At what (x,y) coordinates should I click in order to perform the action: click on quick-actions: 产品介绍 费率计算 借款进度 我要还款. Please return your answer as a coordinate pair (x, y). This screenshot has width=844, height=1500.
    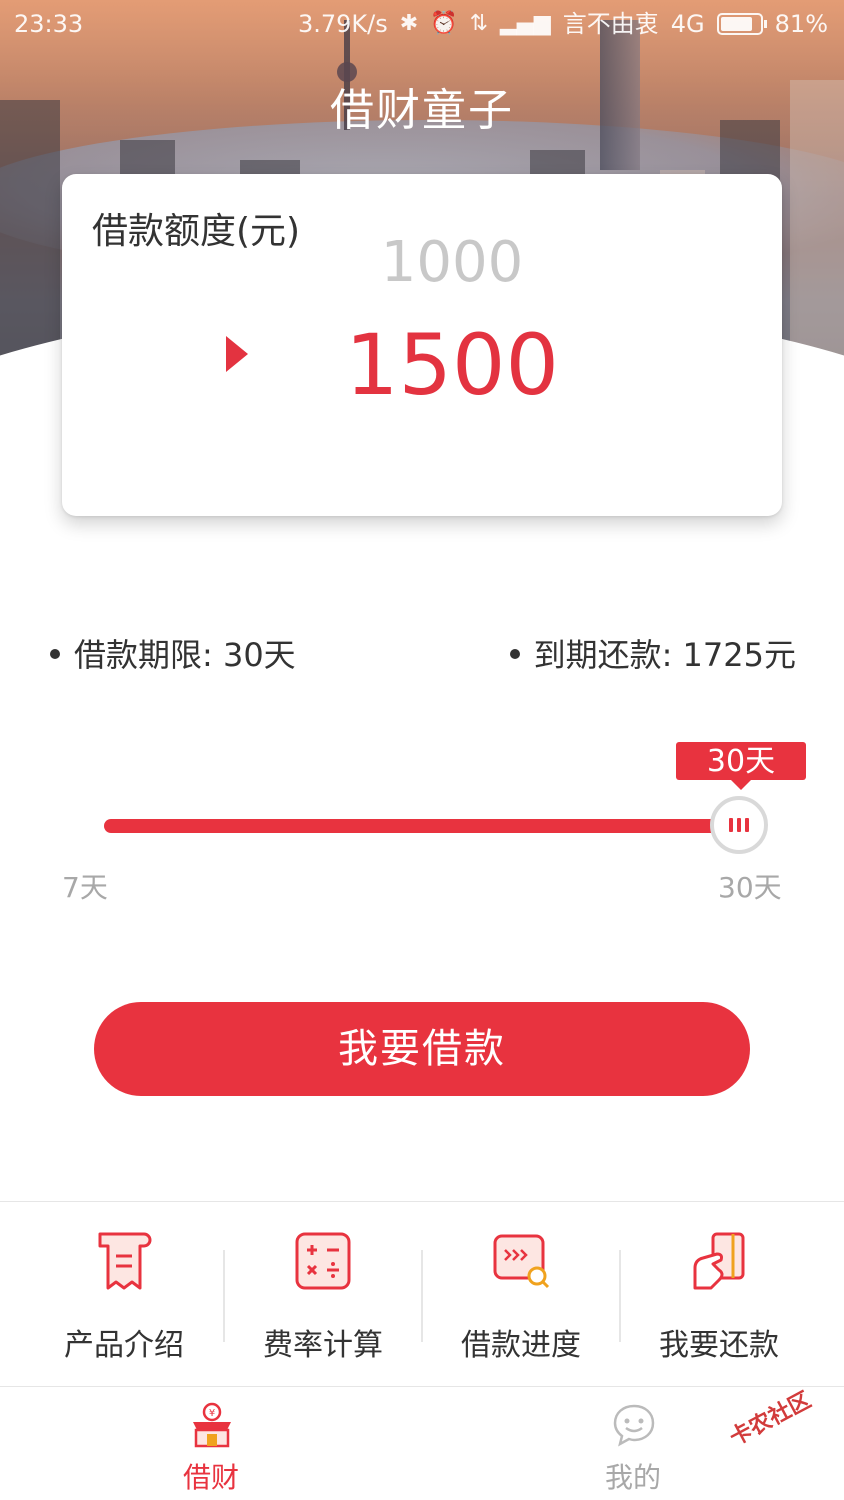
    Looking at the image, I should click on (422, 1294).